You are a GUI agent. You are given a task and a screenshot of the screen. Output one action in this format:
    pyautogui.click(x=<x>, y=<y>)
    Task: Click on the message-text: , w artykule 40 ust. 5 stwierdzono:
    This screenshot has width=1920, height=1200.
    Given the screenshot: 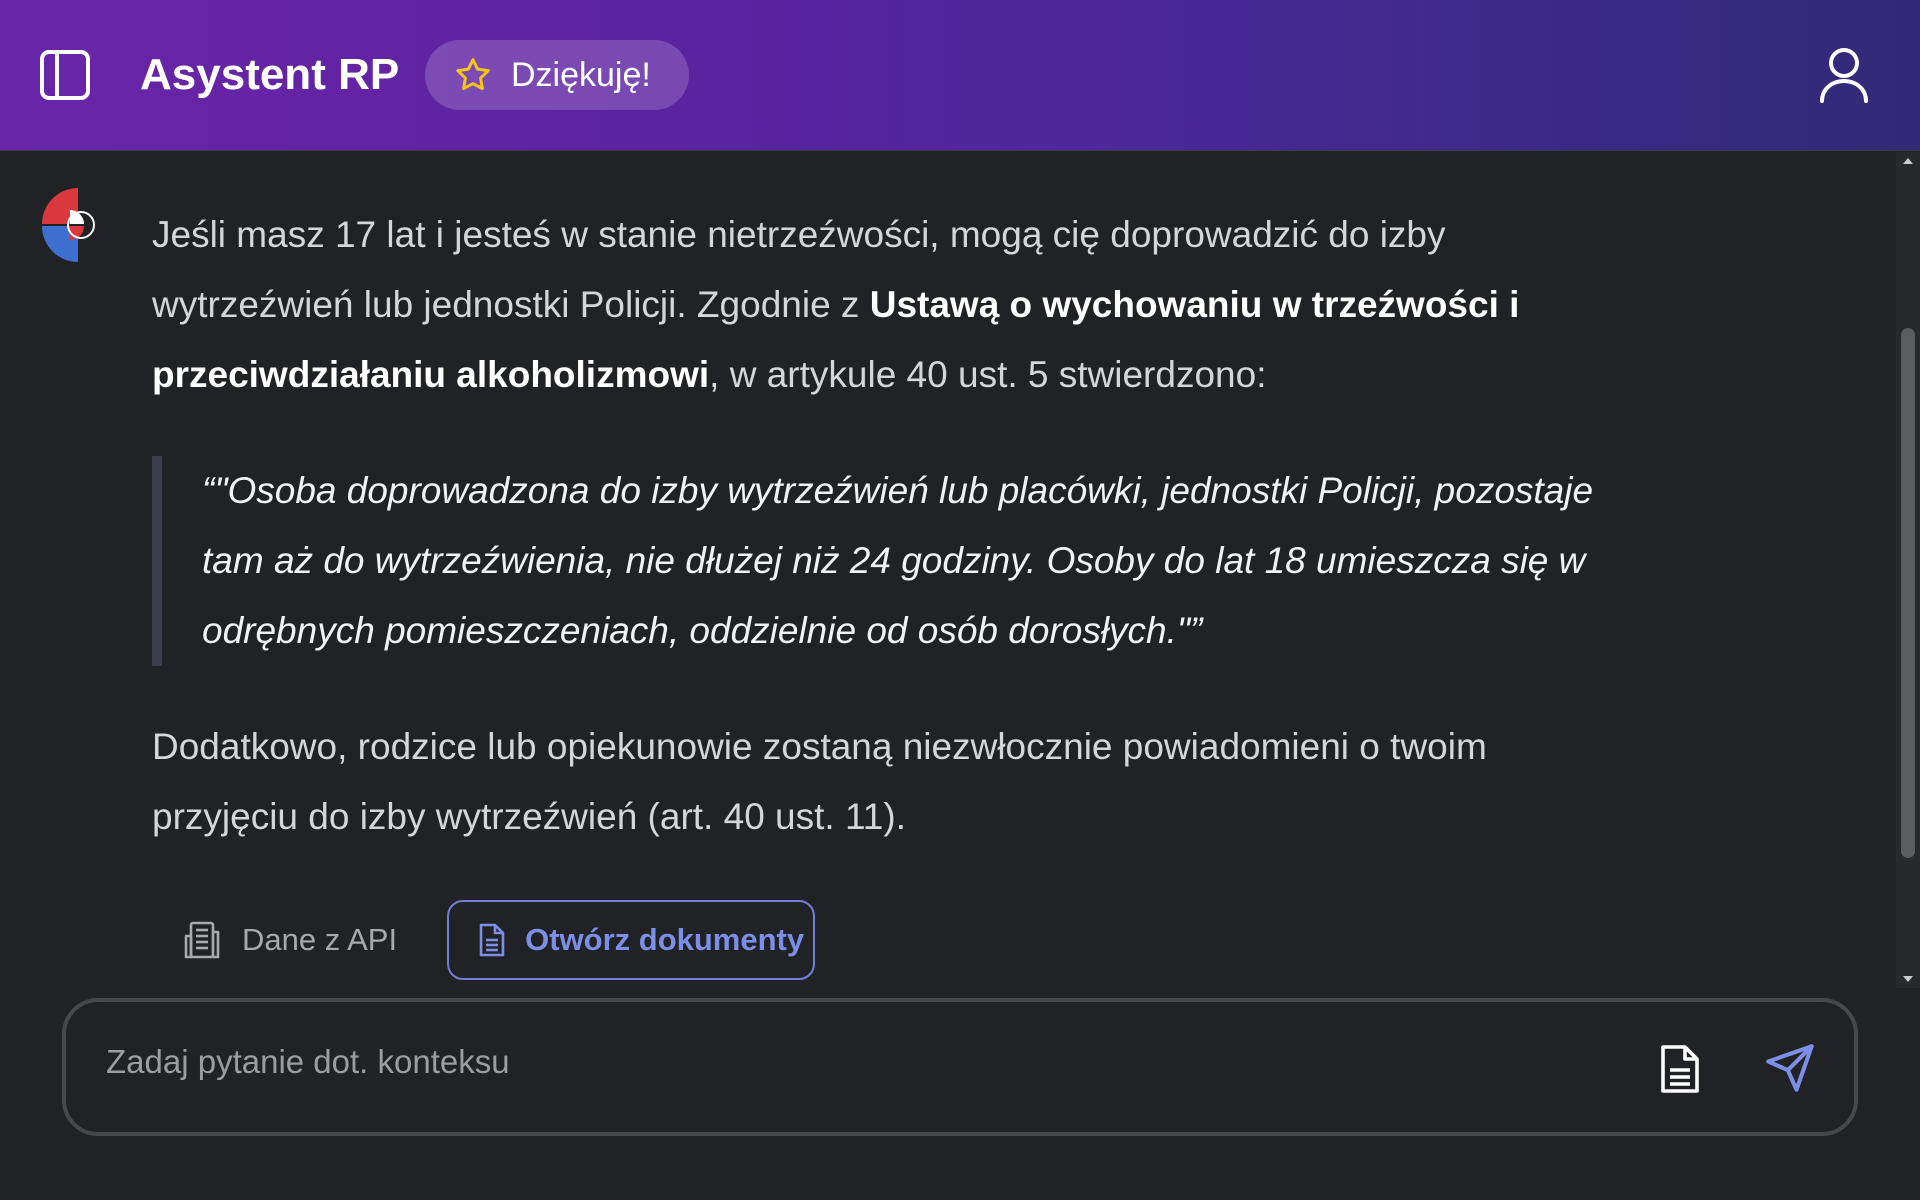 What is the action you would take?
    pyautogui.click(x=988, y=374)
    